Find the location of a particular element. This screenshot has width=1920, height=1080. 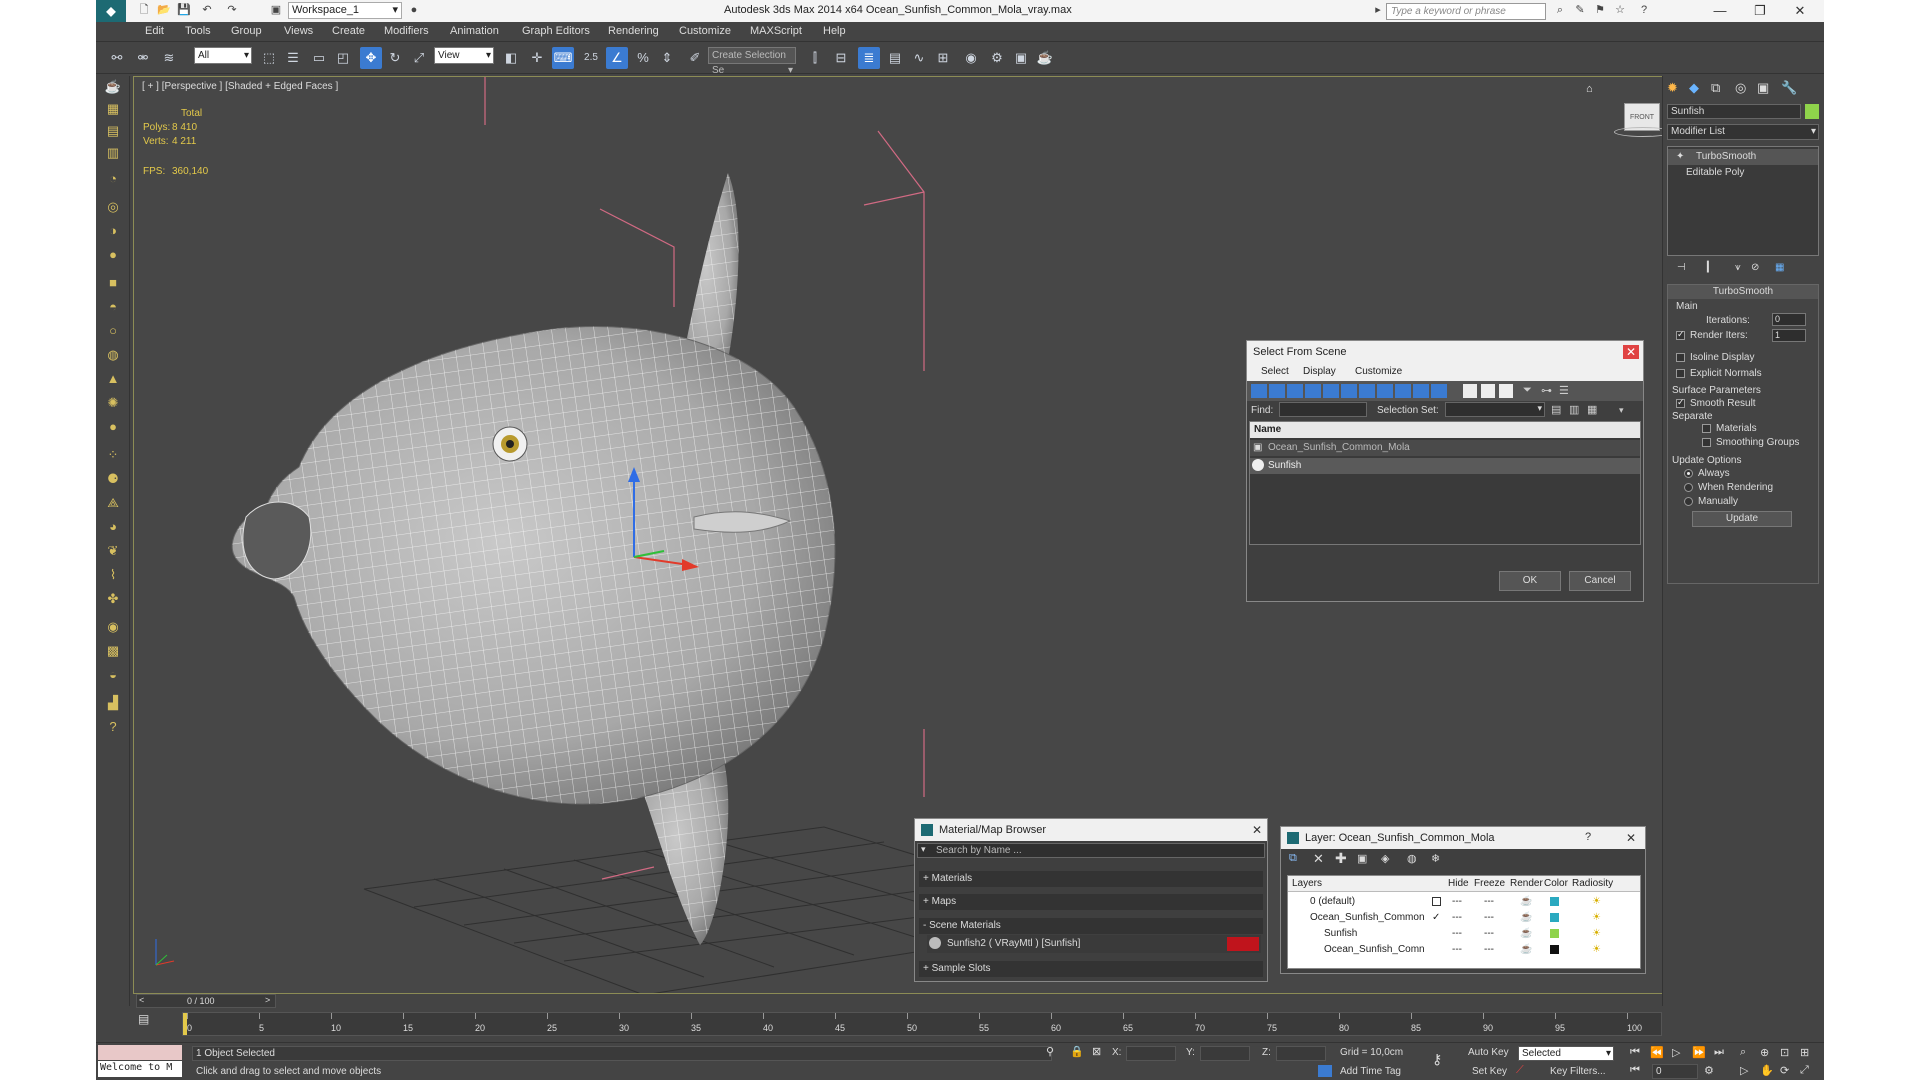

menu-create: Create is located at coordinates (348, 31).